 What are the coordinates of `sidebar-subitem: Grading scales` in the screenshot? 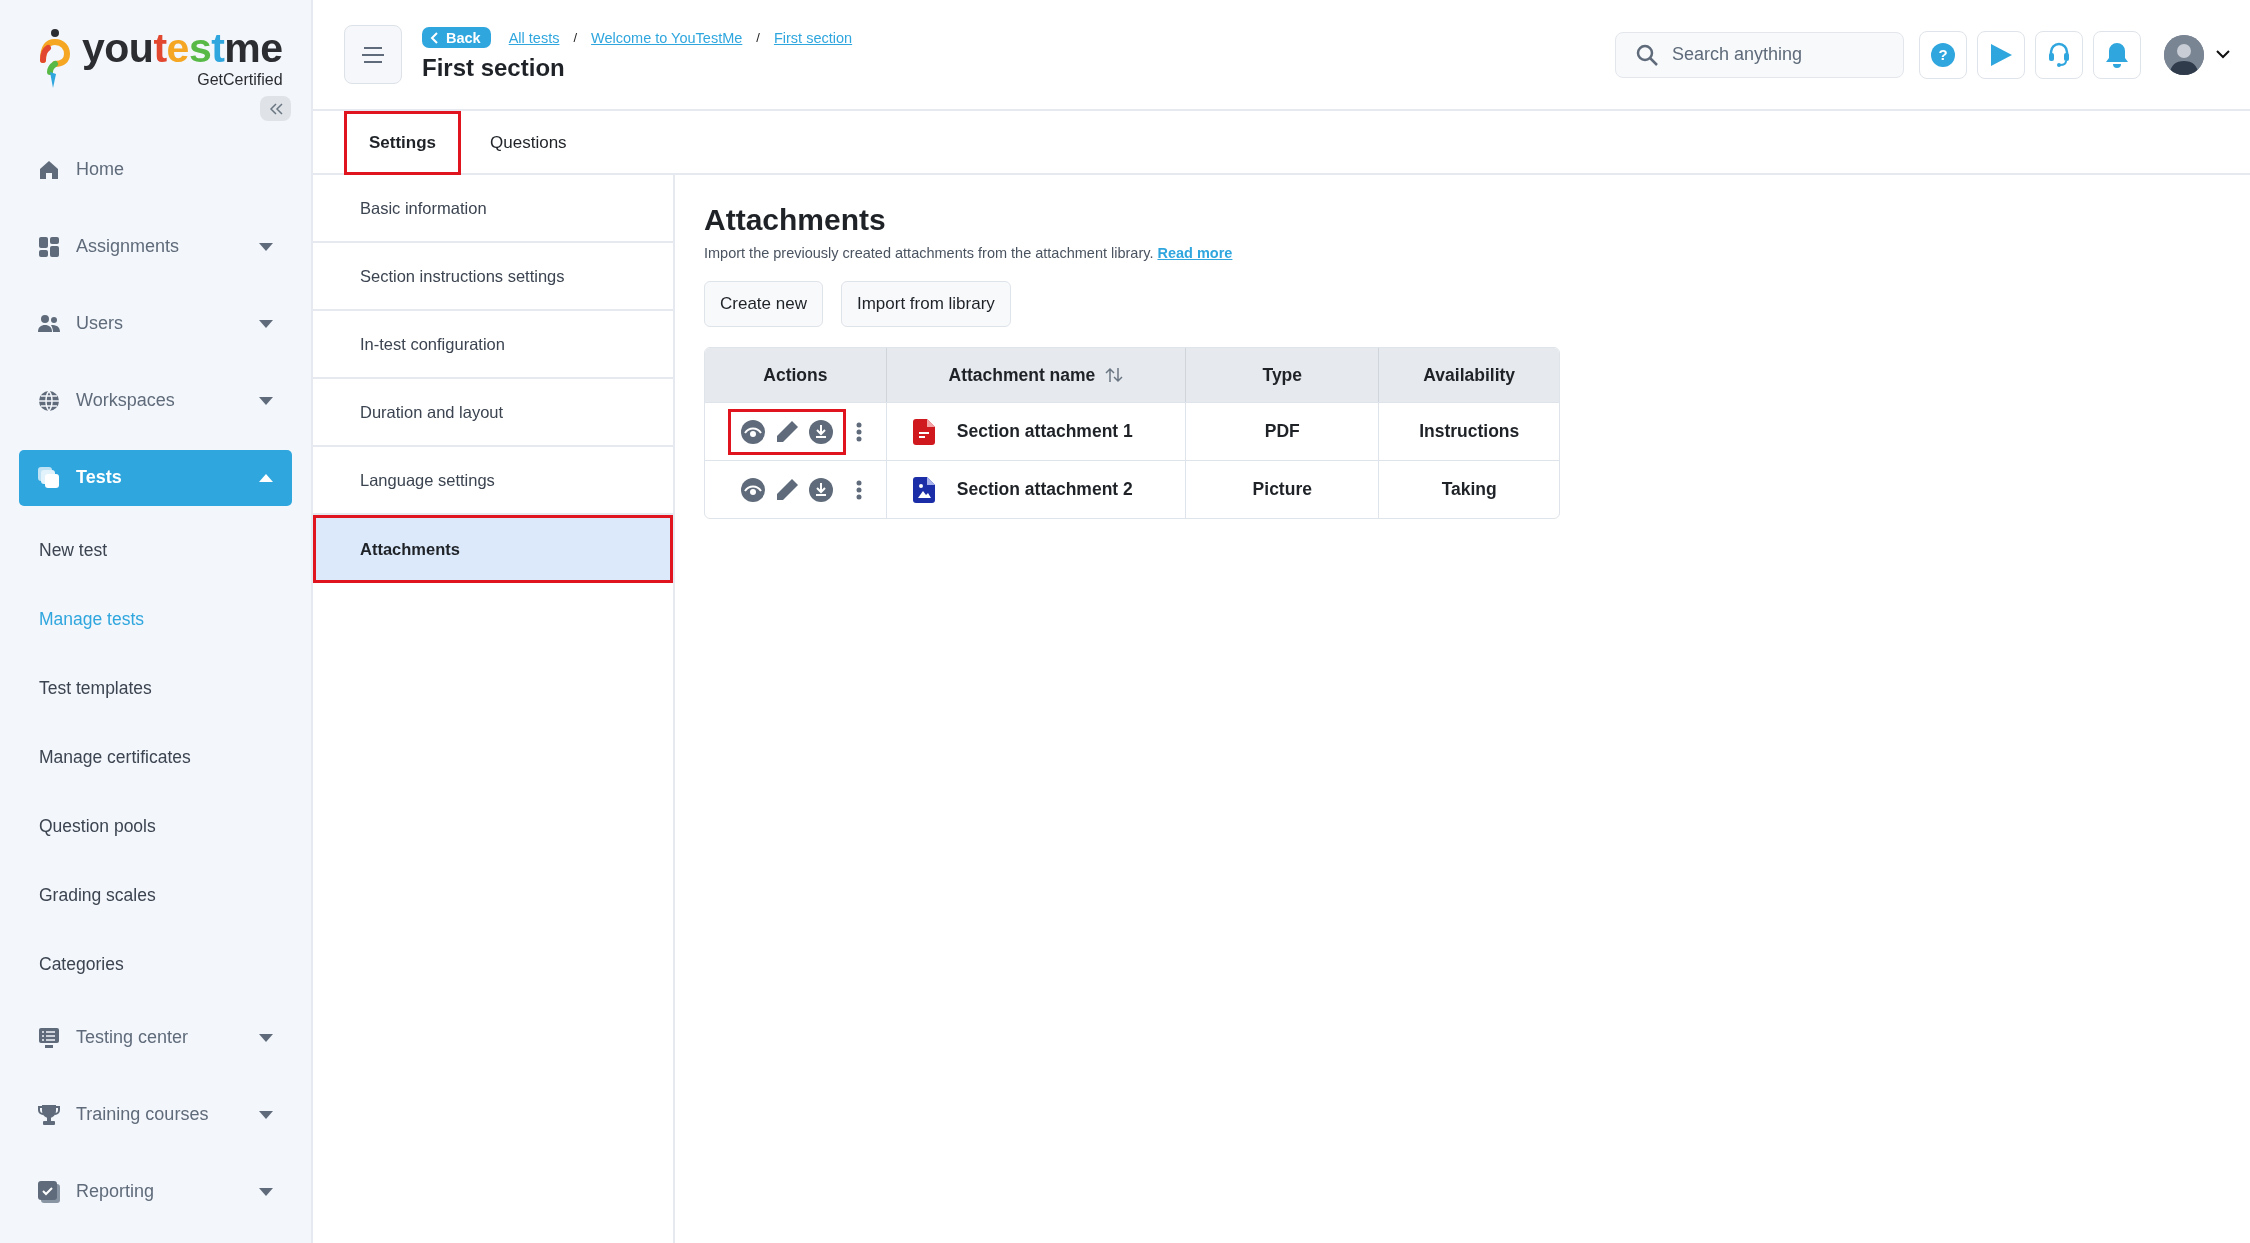 It's located at (155, 895).